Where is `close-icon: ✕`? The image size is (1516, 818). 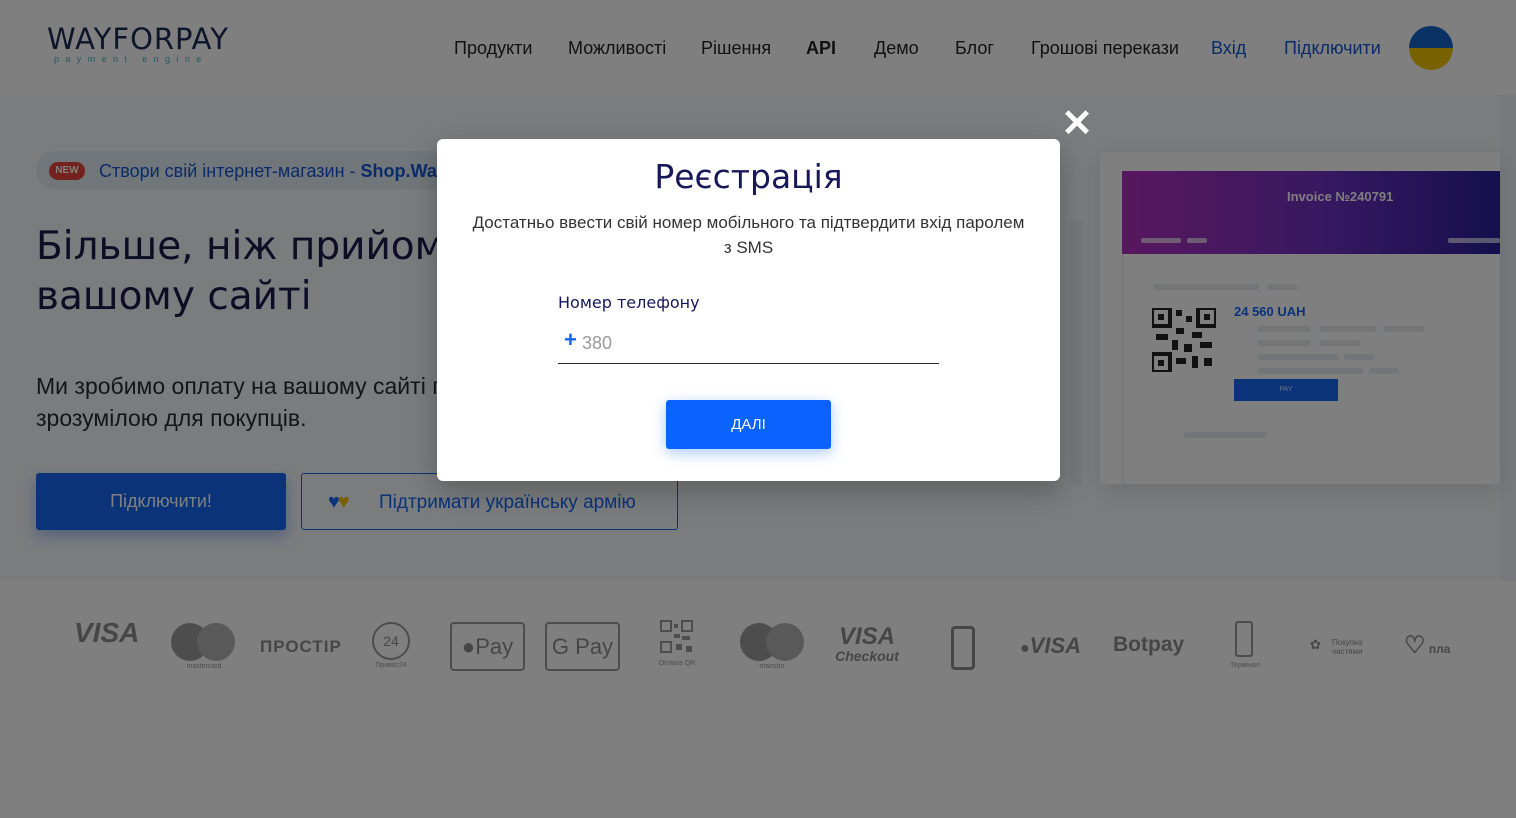 close-icon: ✕ is located at coordinates (1077, 124).